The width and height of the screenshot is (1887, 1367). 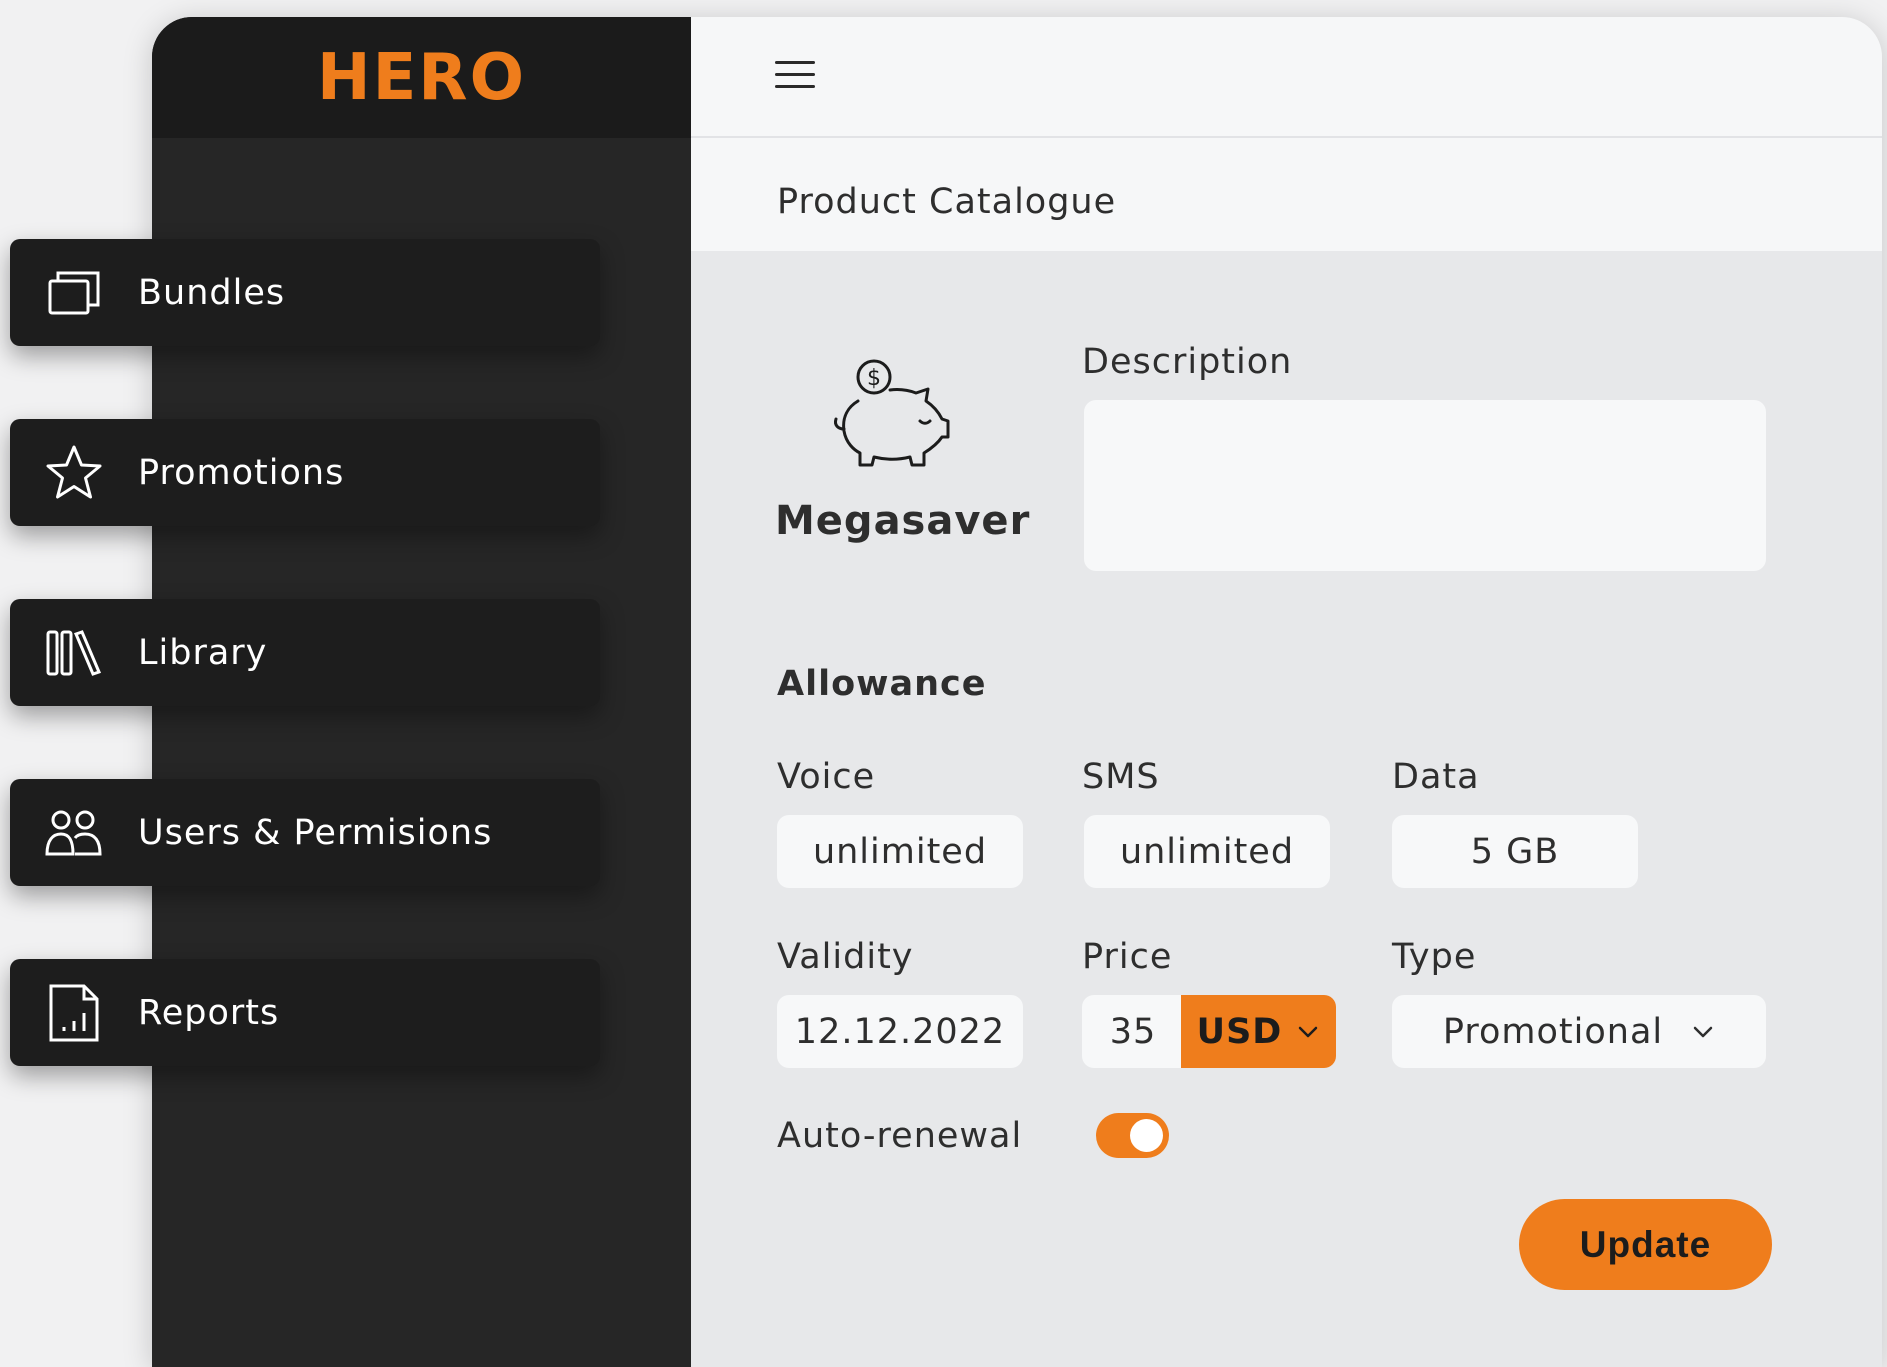 What do you see at coordinates (209, 1012) in the screenshot?
I see `sidebar-item-label: Reports` at bounding box center [209, 1012].